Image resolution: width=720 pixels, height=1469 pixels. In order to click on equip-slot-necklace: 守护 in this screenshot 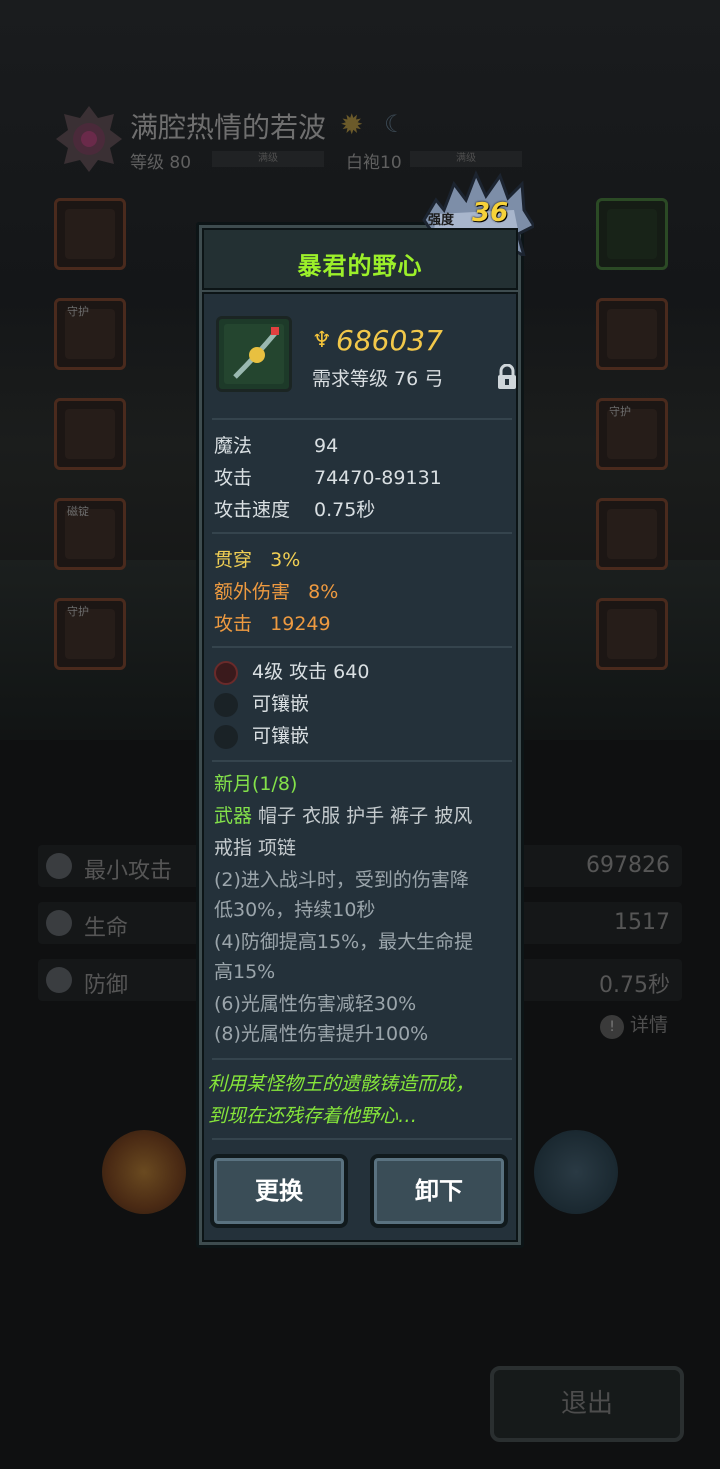, I will do `click(632, 434)`.